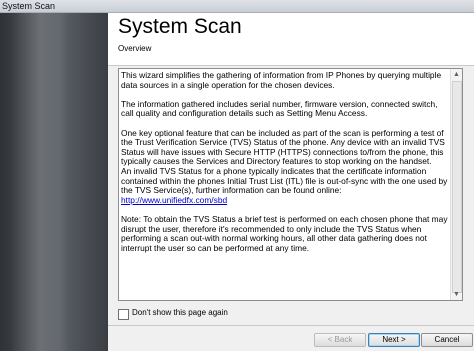 The height and width of the screenshot is (351, 474). Describe the element at coordinates (447, 340) in the screenshot. I see `cancel-button: Cancel` at that location.